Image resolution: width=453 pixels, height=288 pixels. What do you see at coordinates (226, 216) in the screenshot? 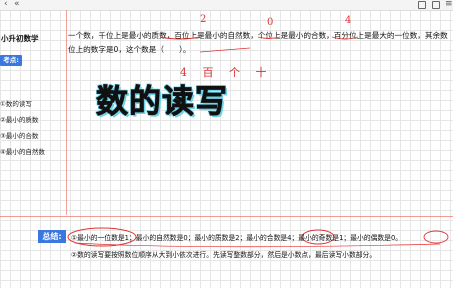
I see `summary-divider` at bounding box center [226, 216].